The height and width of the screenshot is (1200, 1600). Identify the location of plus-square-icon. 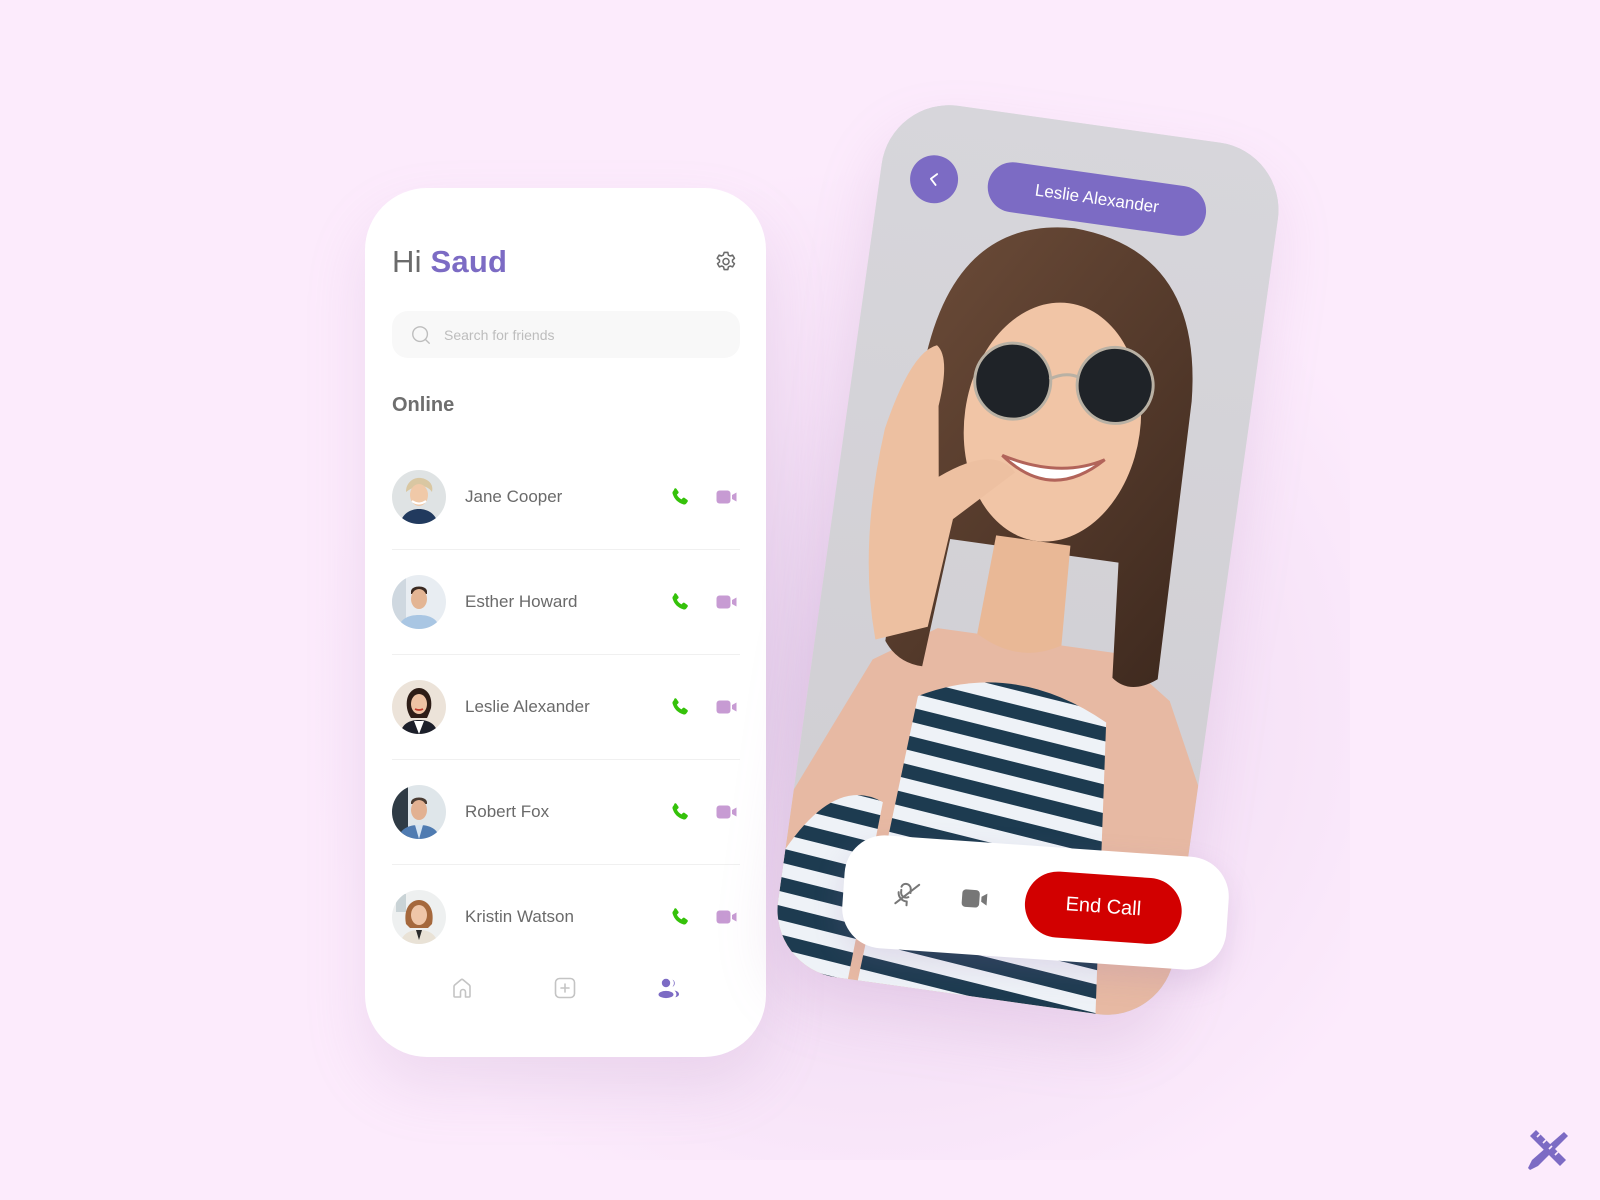
(565, 988).